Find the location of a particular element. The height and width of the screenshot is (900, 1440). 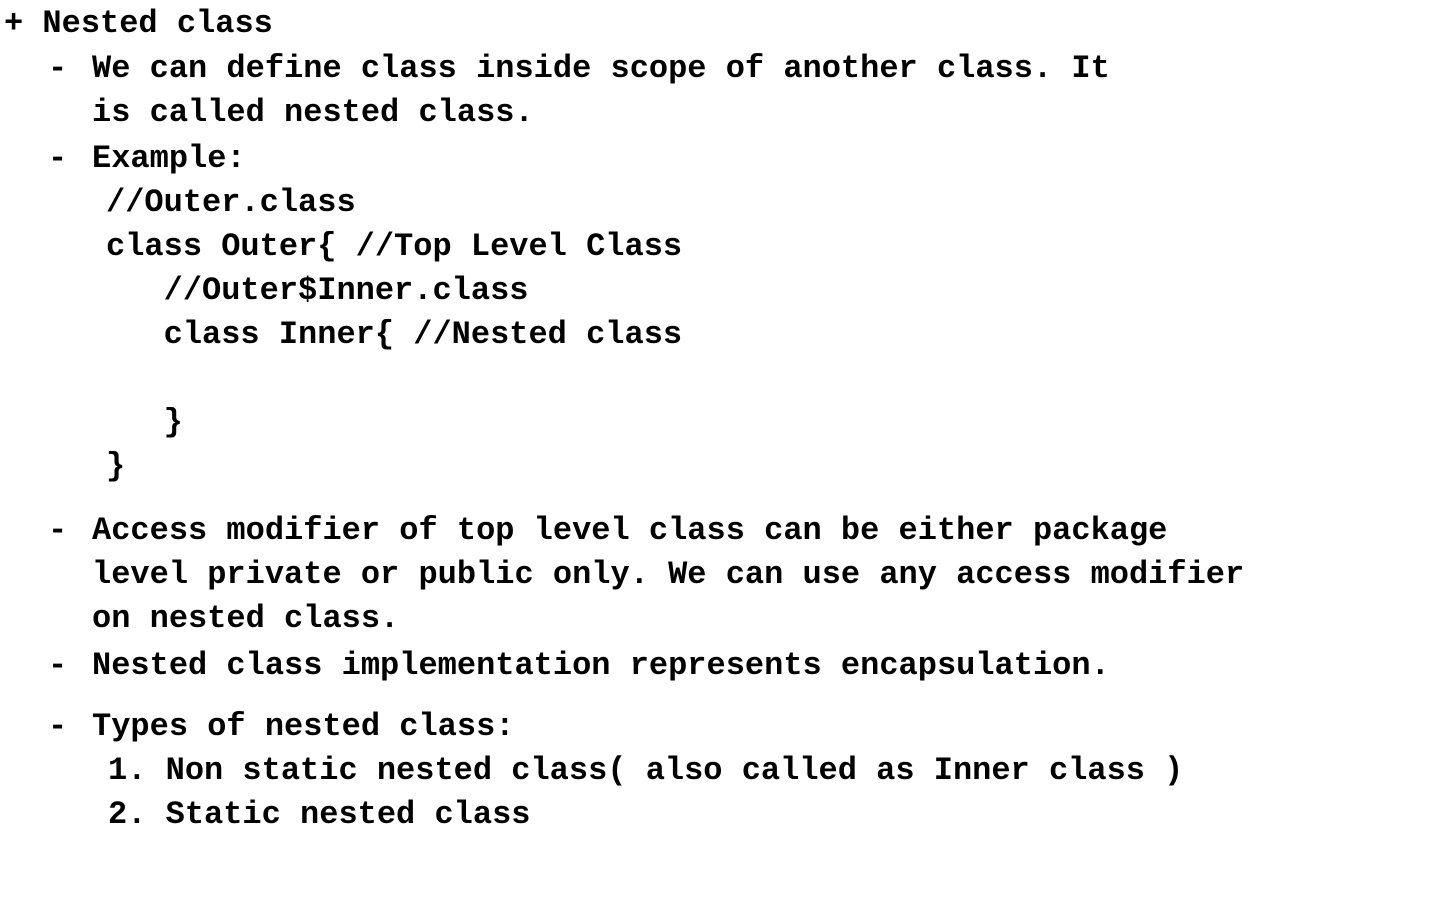

types-label: Types of nested class: is located at coordinates (303, 726).